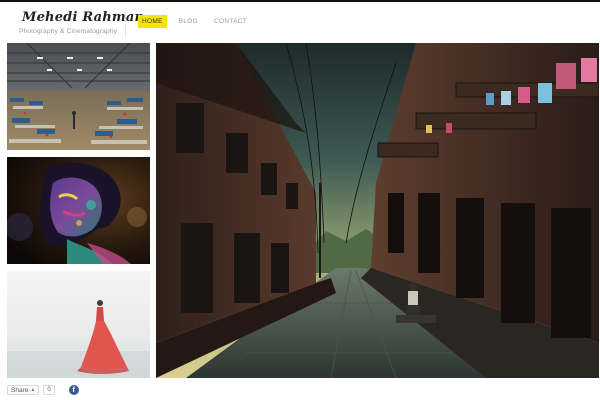  What do you see at coordinates (20, 390) in the screenshot?
I see `share-label: Share` at bounding box center [20, 390].